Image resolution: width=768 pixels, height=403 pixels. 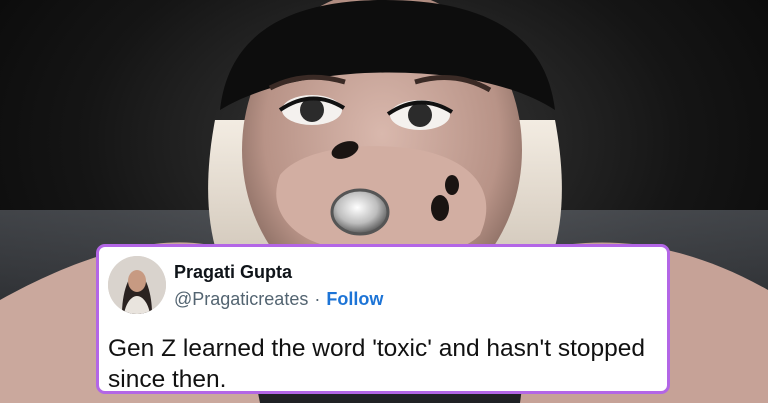 I want to click on follow-button: Follow, so click(x=354, y=299).